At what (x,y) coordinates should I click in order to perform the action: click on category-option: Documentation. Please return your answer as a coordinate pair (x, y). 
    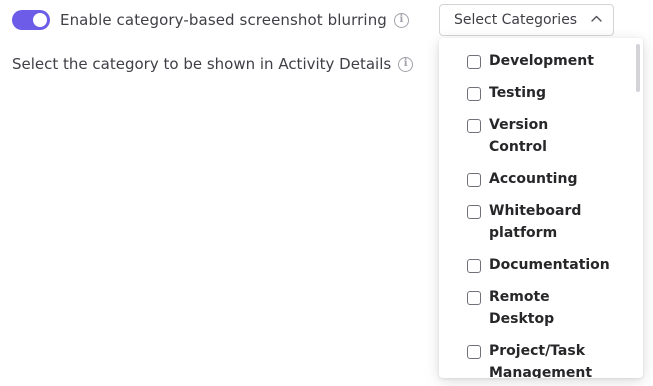
    Looking at the image, I should click on (541, 266).